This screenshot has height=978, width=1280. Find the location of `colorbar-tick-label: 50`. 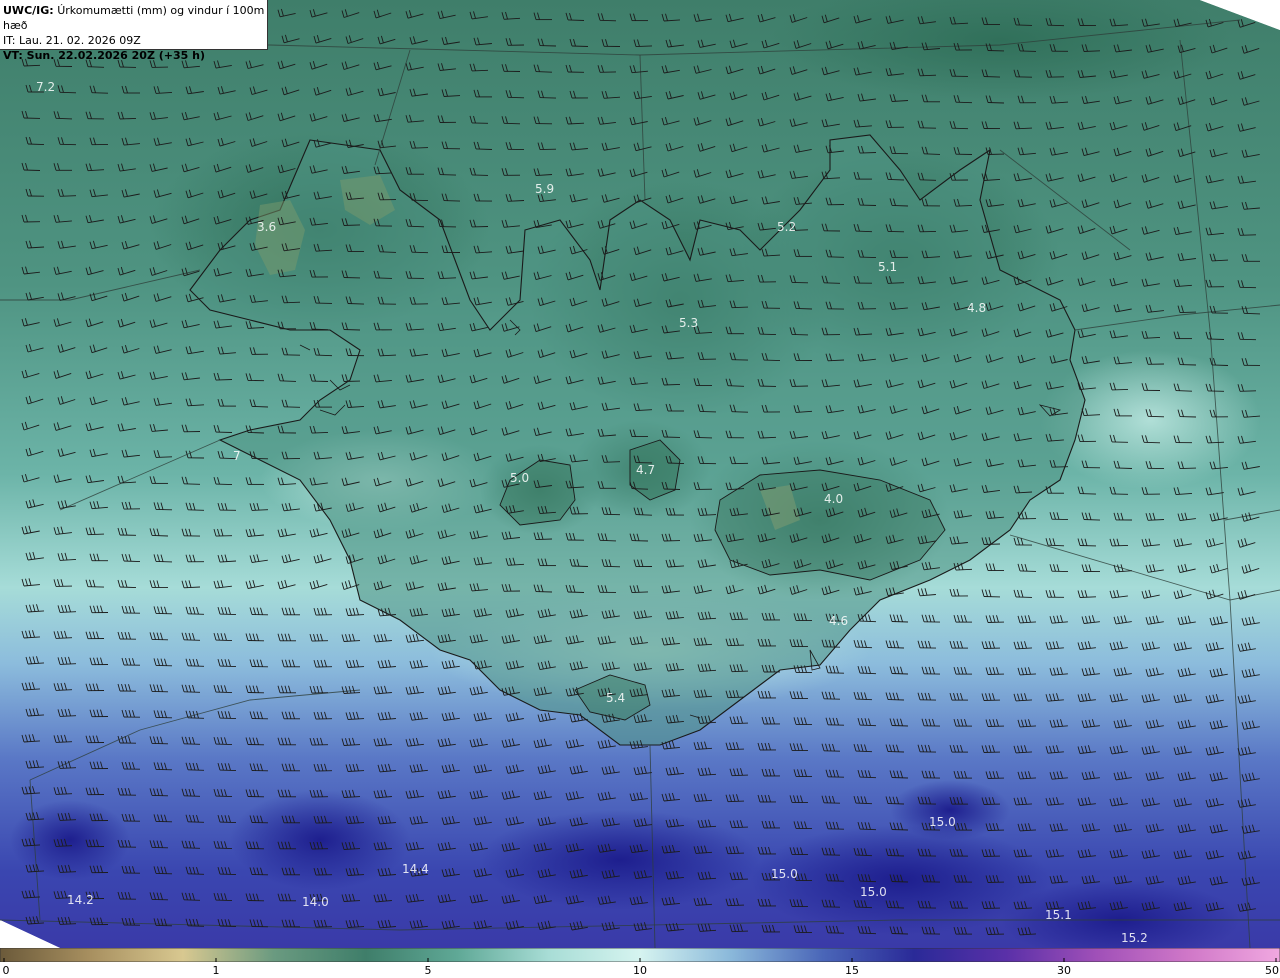

colorbar-tick-label: 50 is located at coordinates (1272, 970).